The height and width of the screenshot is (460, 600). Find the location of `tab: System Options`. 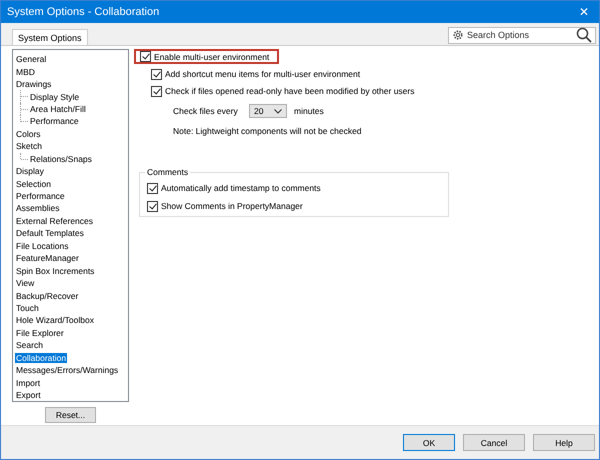

tab: System Options is located at coordinates (50, 37).